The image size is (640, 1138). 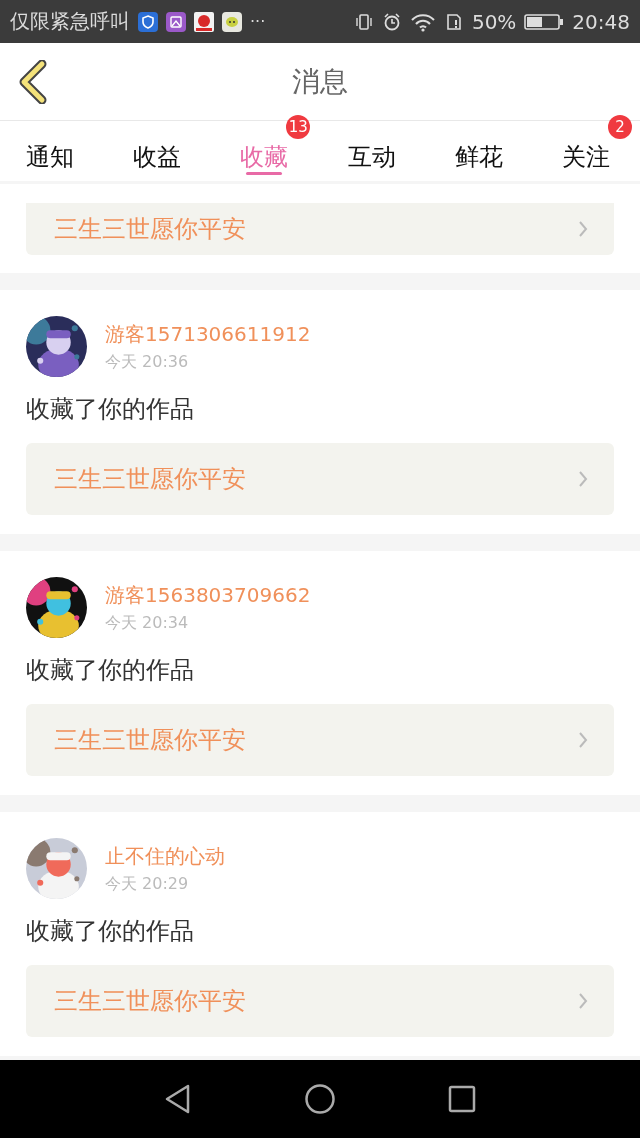 I want to click on timestamp: 今天 20:34, so click(x=147, y=623).